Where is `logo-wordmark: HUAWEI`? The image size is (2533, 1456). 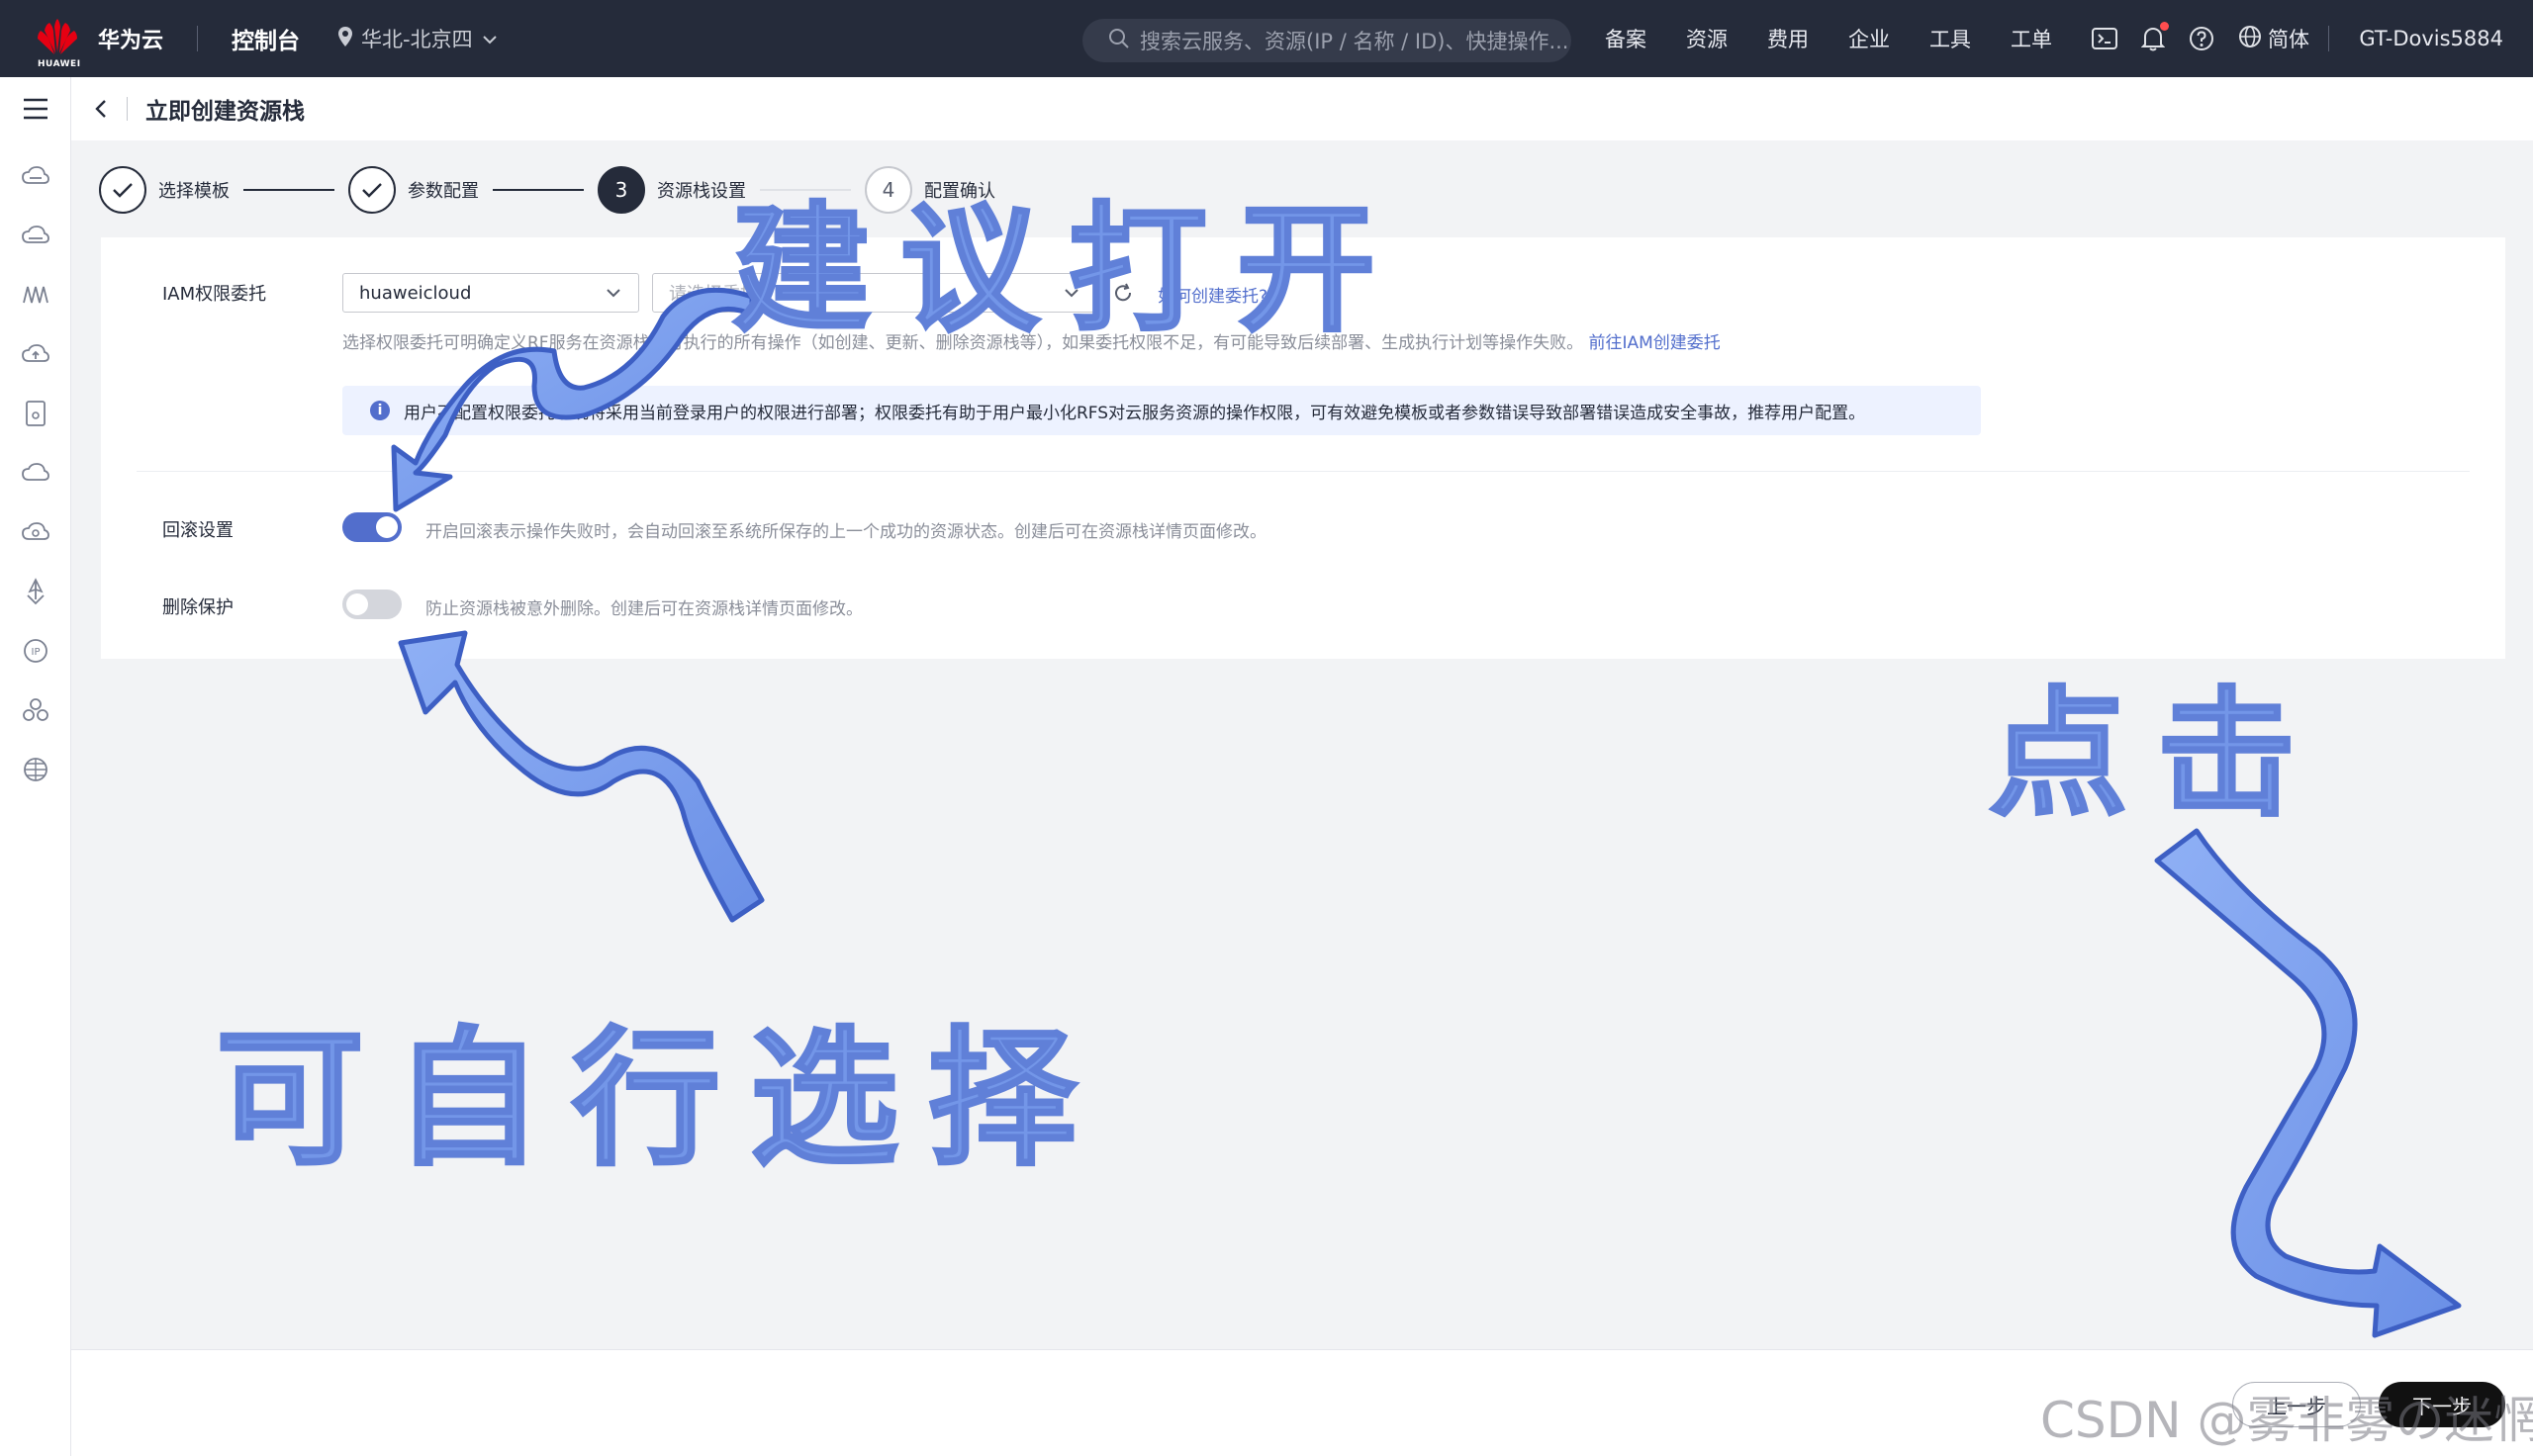 logo-wordmark: HUAWEI is located at coordinates (59, 64).